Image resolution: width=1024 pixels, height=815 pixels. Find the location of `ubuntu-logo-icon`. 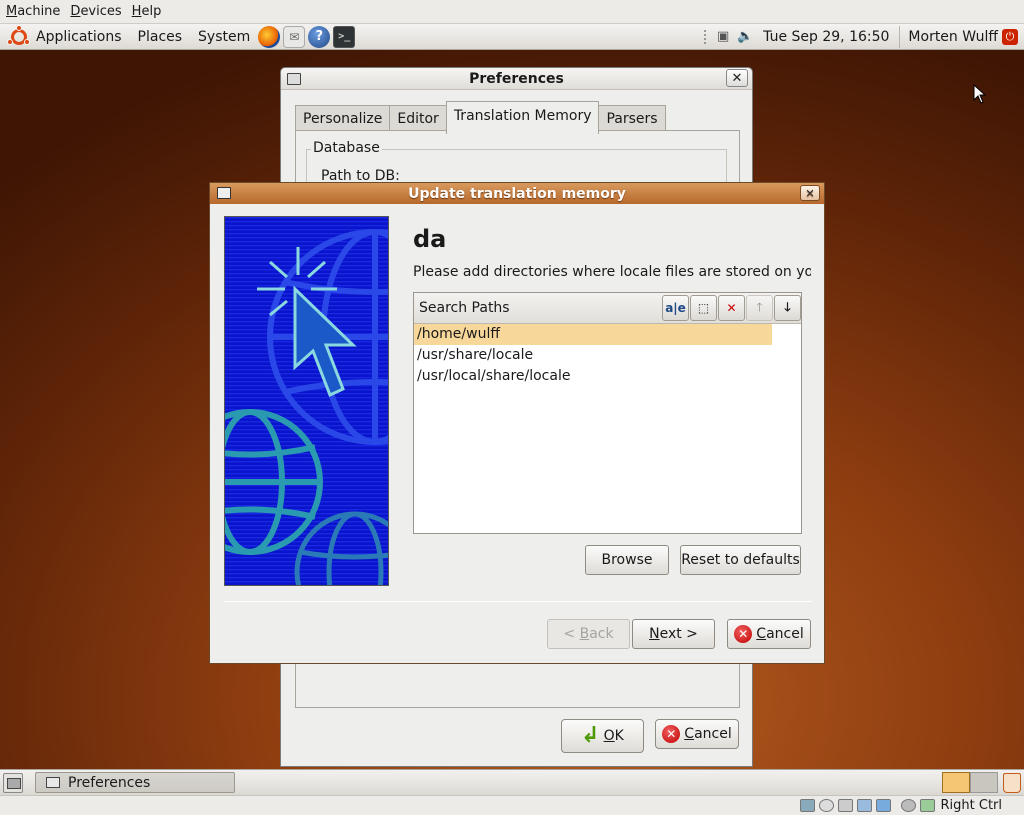

ubuntu-logo-icon is located at coordinates (18, 36).